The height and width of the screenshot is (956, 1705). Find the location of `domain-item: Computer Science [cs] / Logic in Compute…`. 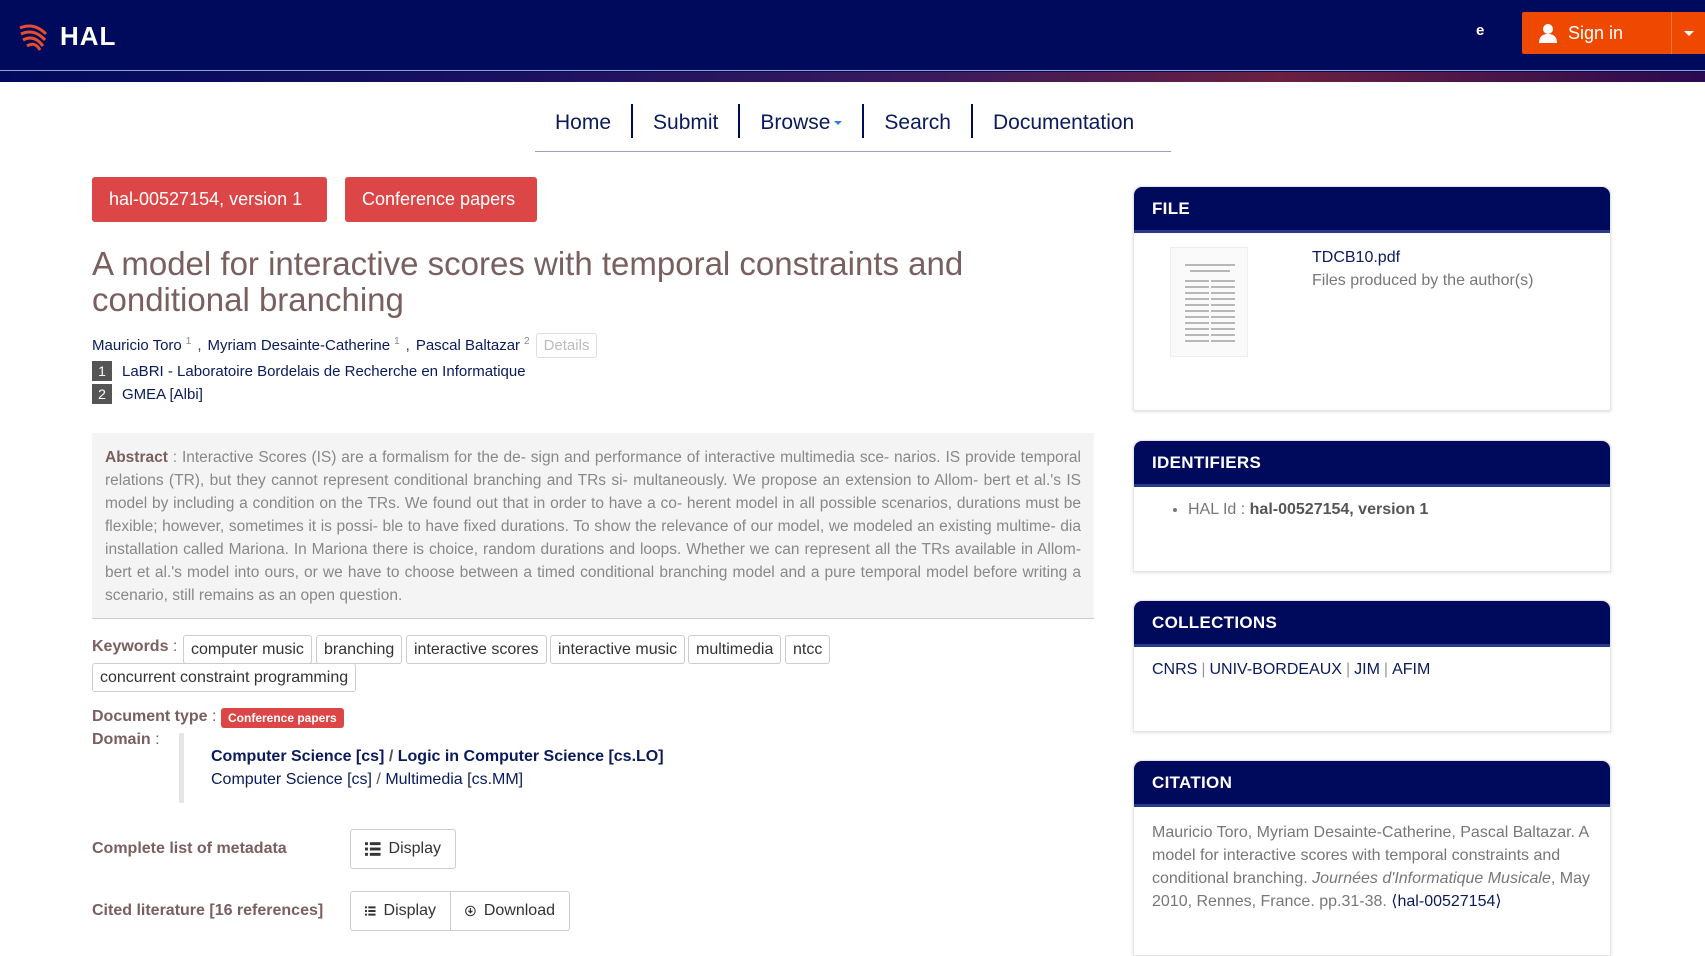

domain-item: Computer Science [cs] / Logic in Compute… is located at coordinates (495, 756).